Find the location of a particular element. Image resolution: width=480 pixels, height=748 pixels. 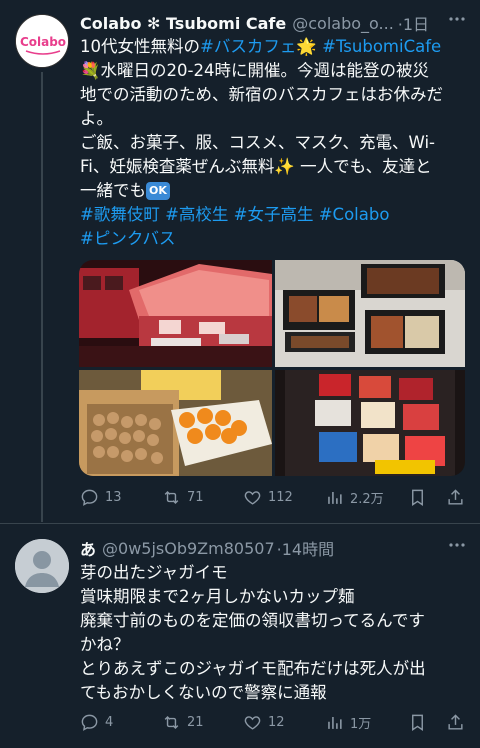

text-line: 廃棄寸前のものを定価の領収書切ってるんです is located at coordinates (252, 620).